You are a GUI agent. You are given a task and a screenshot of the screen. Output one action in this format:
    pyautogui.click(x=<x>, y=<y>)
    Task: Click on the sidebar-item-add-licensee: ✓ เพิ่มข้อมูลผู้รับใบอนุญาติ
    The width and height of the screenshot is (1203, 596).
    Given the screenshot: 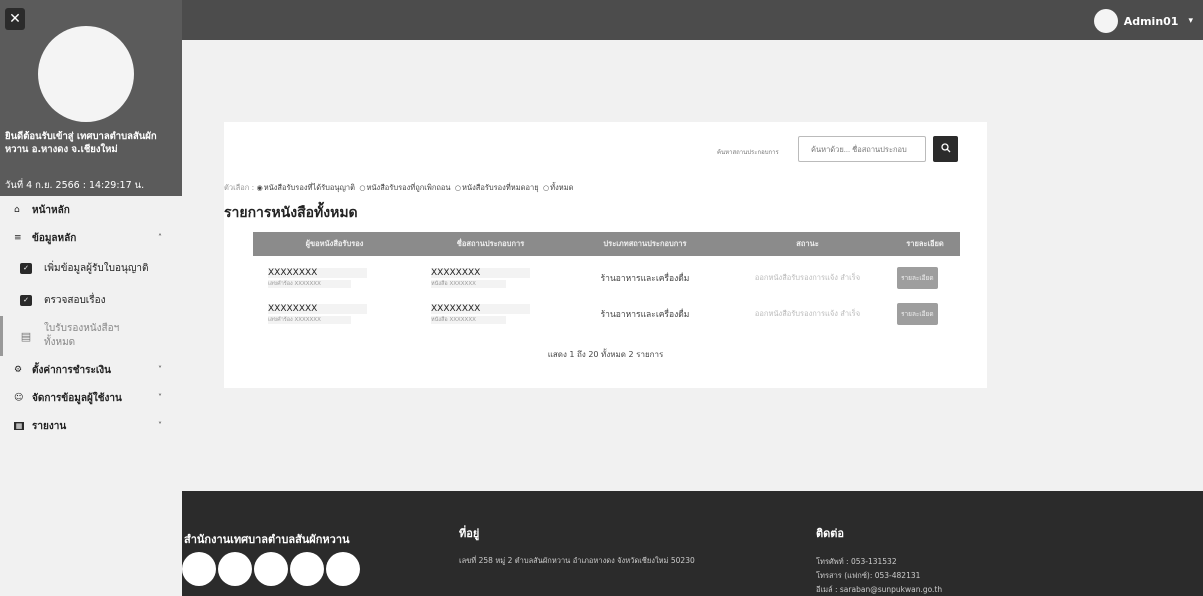 What is the action you would take?
    pyautogui.click(x=91, y=268)
    